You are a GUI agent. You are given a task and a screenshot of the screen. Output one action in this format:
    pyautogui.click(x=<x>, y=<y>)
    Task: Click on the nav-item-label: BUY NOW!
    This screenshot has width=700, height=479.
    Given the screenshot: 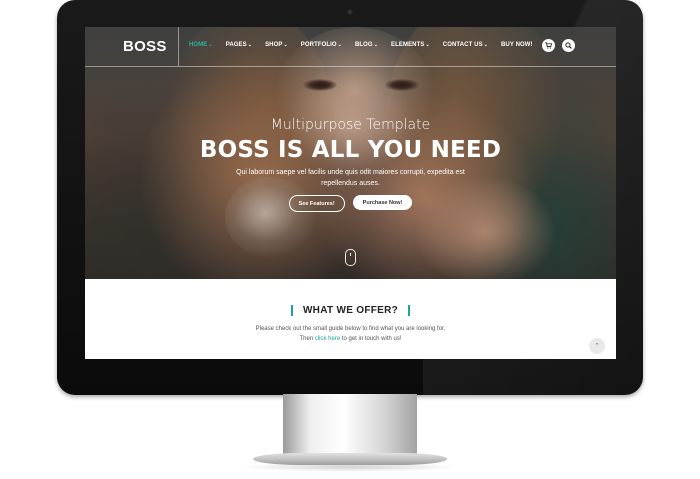 What is the action you would take?
    pyautogui.click(x=516, y=45)
    